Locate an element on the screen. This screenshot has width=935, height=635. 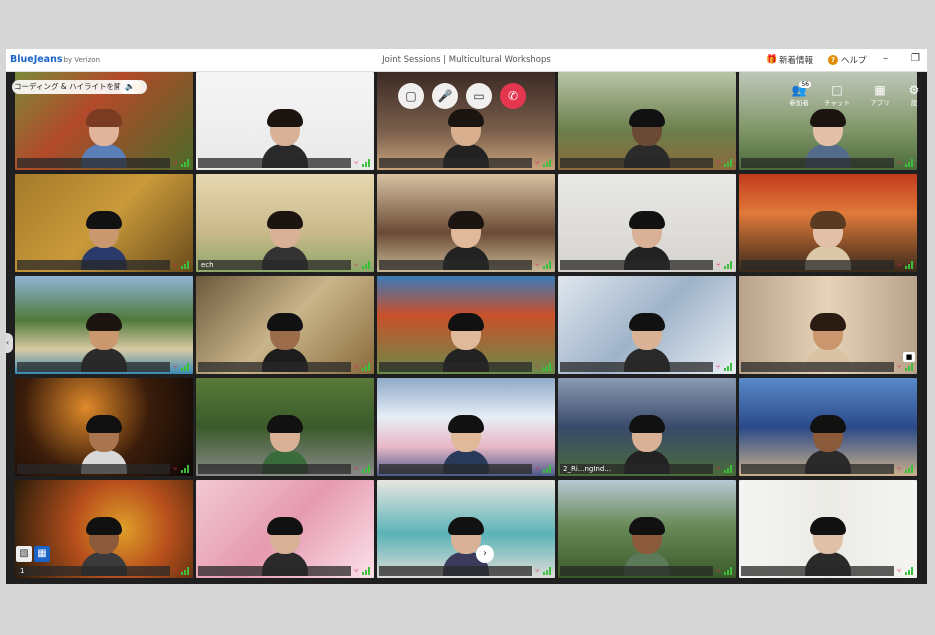
monitor-icon: ▭ is located at coordinates (479, 96).